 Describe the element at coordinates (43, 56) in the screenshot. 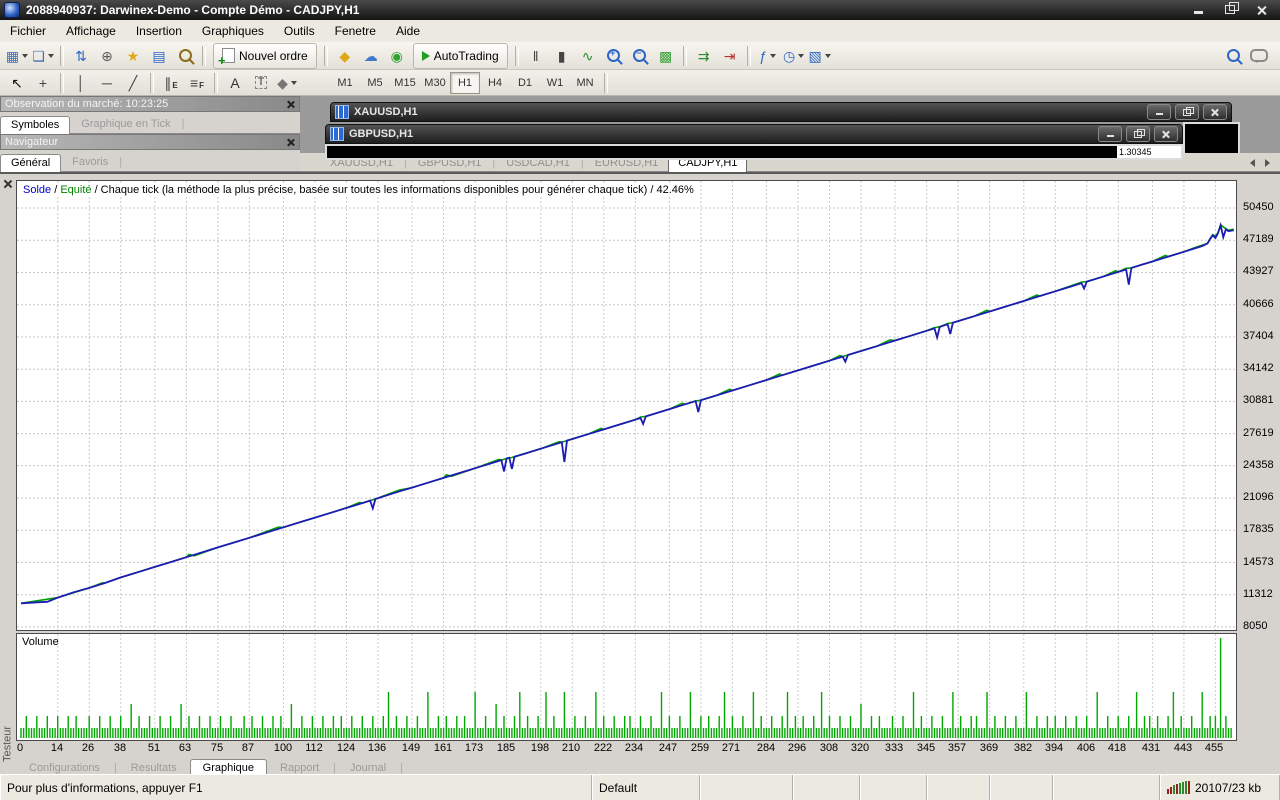

I see `profiles-icon: ❏` at that location.